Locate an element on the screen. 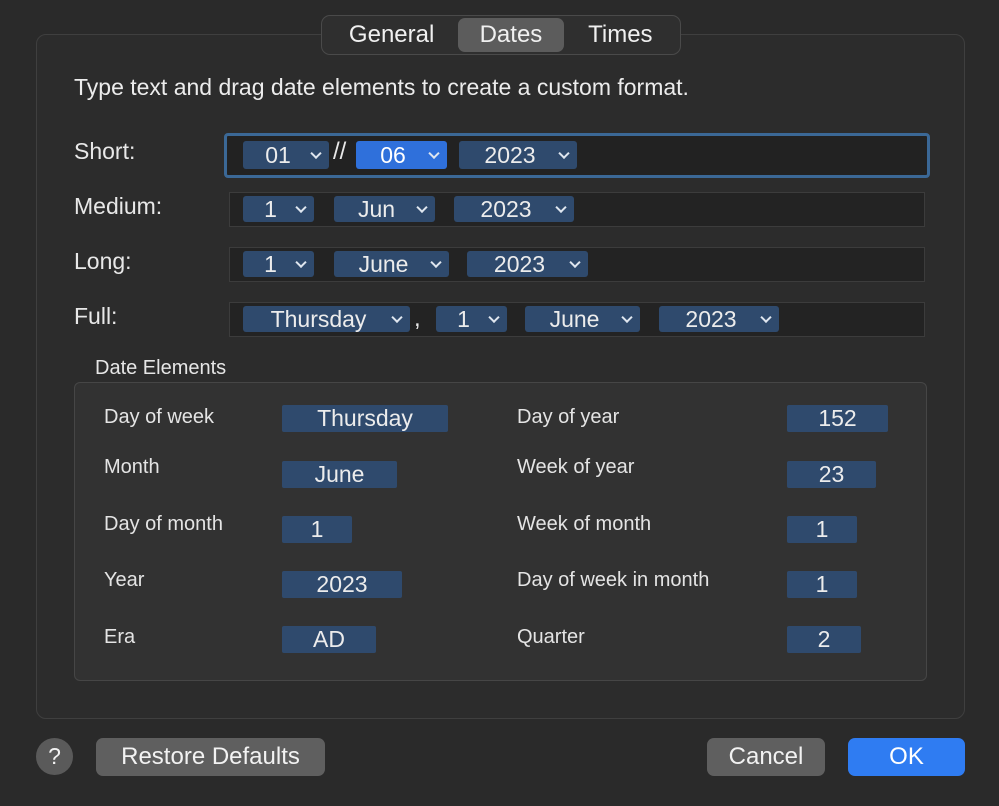  medium-month-token: Jun is located at coordinates (384, 209).